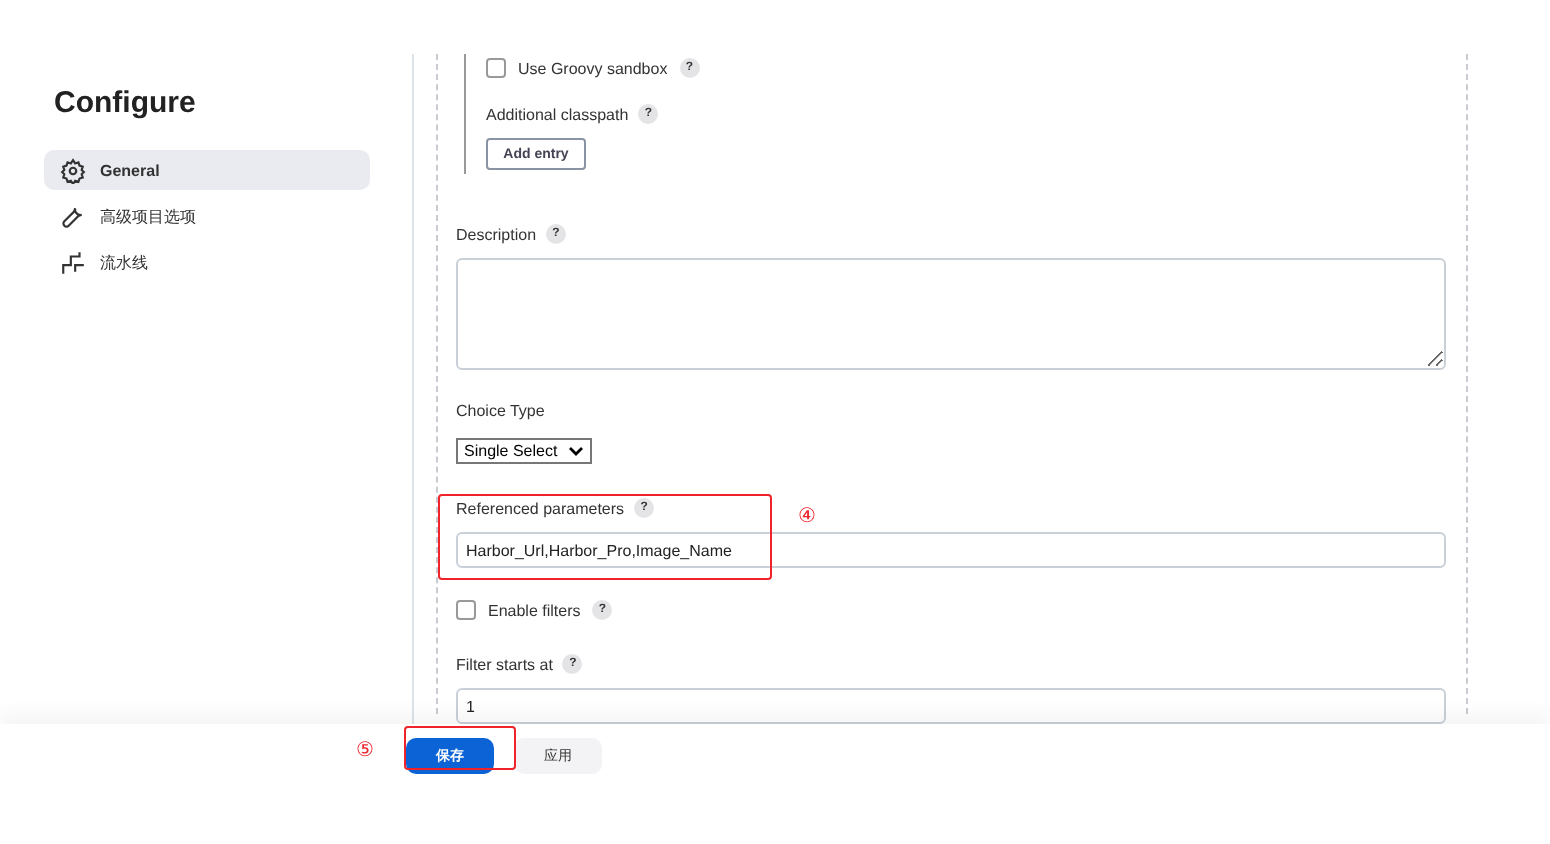 The width and height of the screenshot is (1550, 844). Describe the element at coordinates (496, 234) in the screenshot. I see `field-label: Description` at that location.